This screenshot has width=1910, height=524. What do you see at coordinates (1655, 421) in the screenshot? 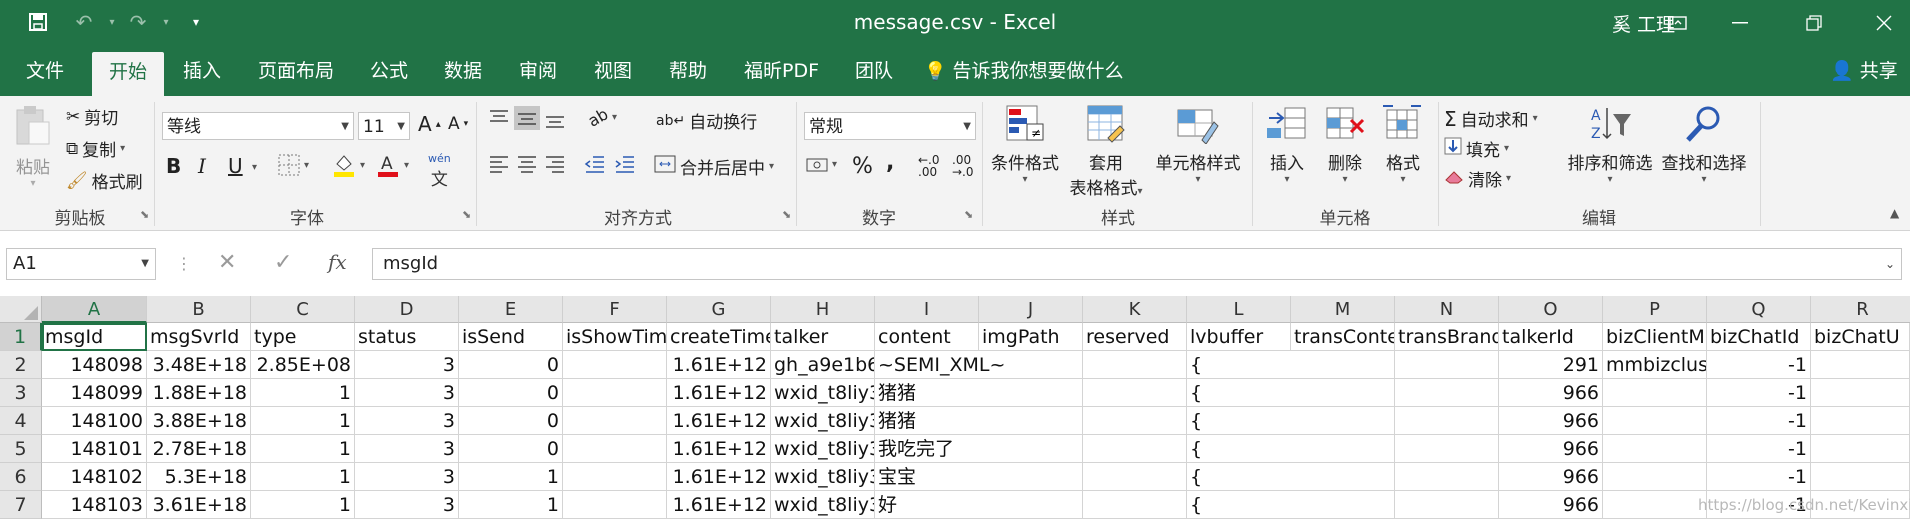
I see `cell-p4` at bounding box center [1655, 421].